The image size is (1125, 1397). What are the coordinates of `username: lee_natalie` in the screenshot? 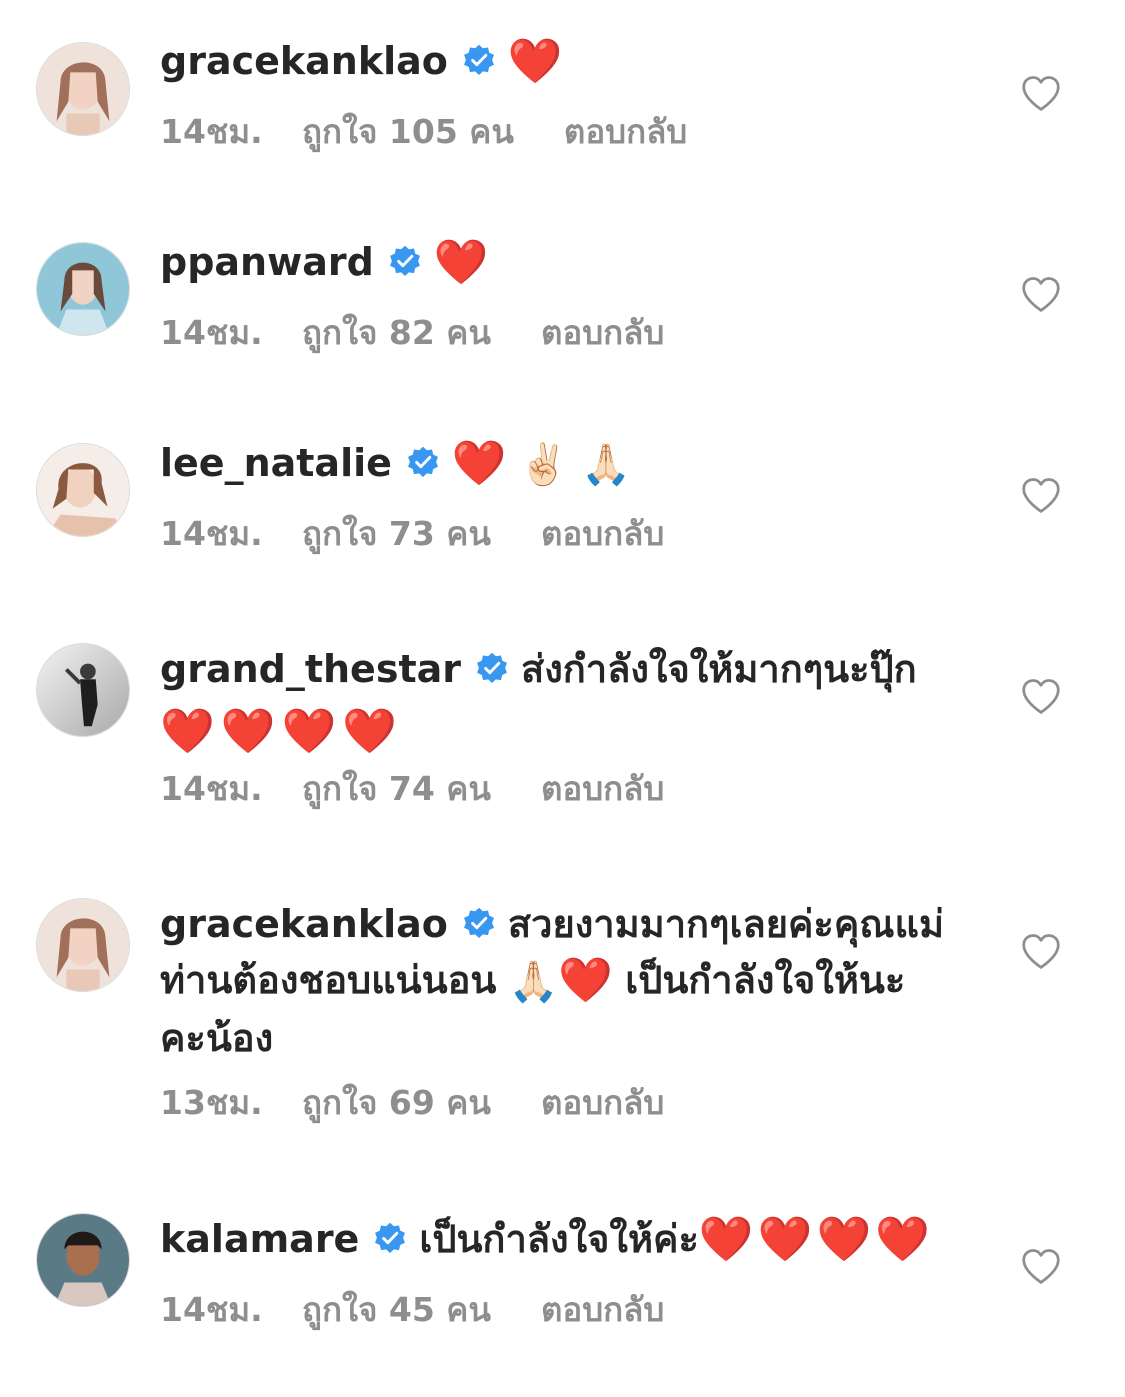 It's located at (276, 463).